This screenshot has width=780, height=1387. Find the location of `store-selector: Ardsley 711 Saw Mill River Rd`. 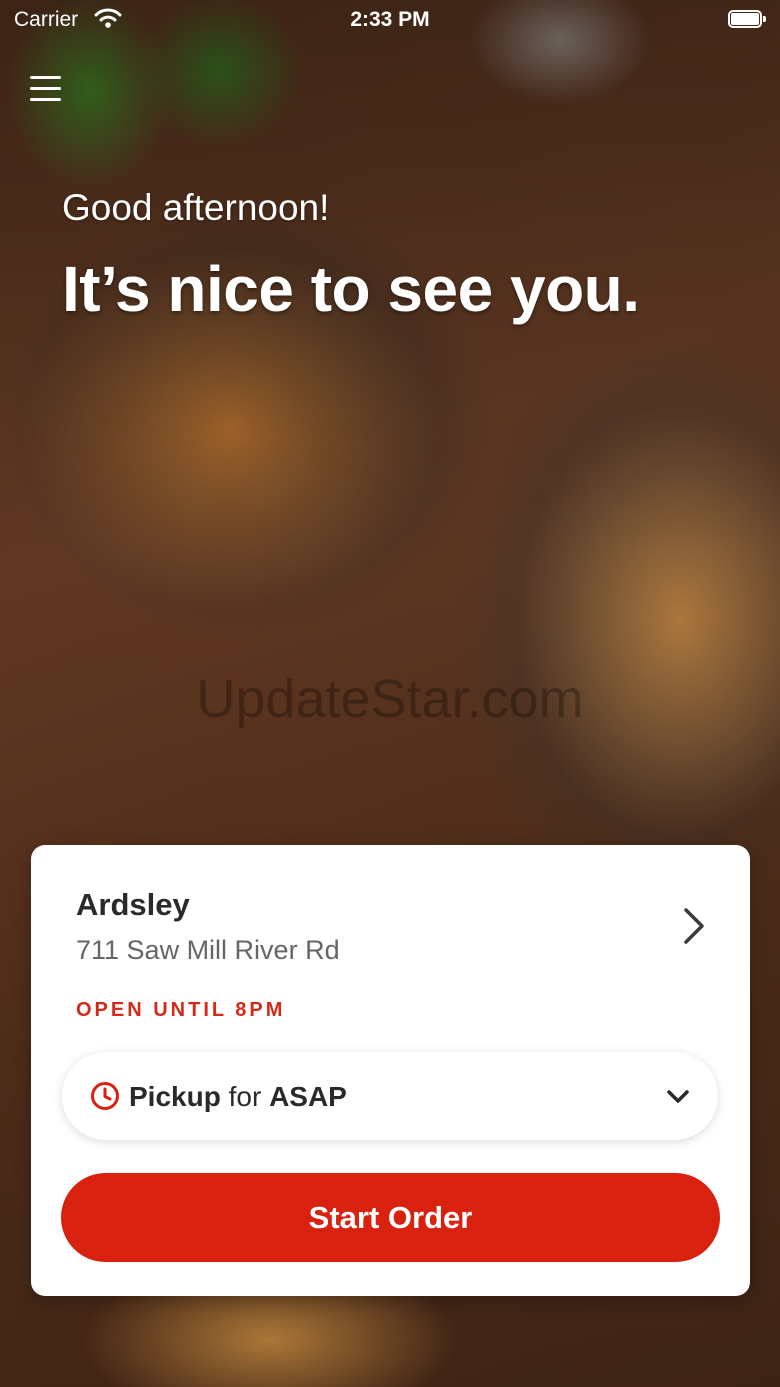

store-selector: Ardsley 711 Saw Mill River Rd is located at coordinates (390, 915).